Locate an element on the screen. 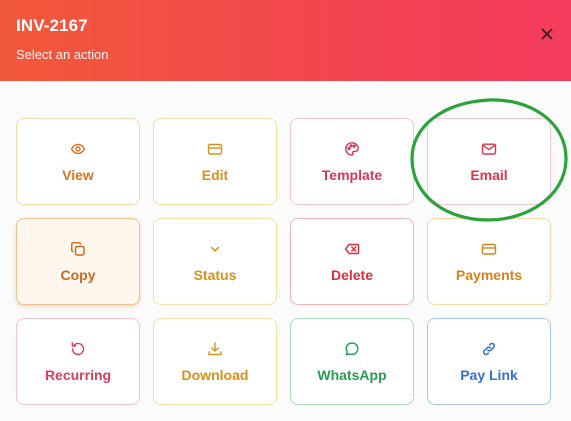  copy-button: Copy is located at coordinates (78, 261).